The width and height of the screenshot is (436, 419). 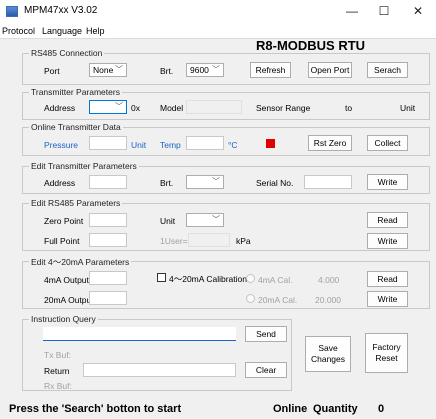 What do you see at coordinates (170, 145) in the screenshot?
I see `temp-label: Temp` at bounding box center [170, 145].